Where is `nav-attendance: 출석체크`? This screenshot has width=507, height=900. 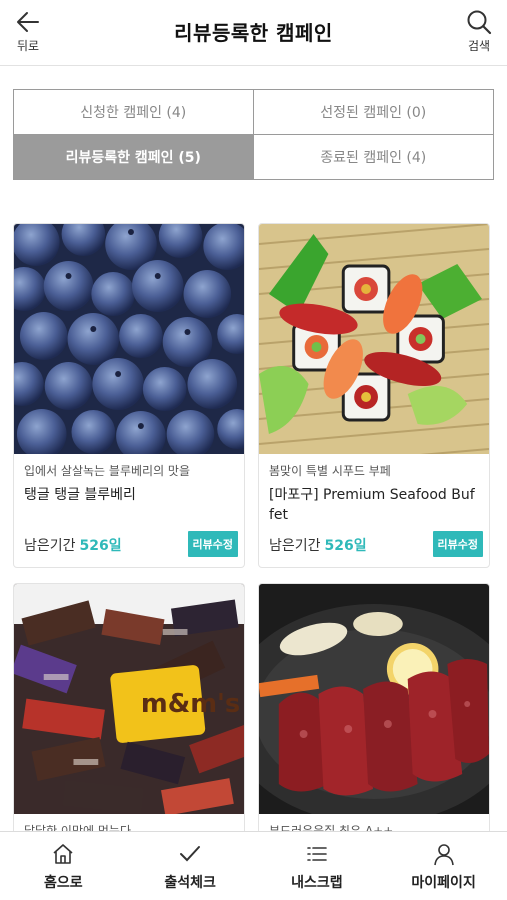
nav-attendance: 출석체크 is located at coordinates (190, 866).